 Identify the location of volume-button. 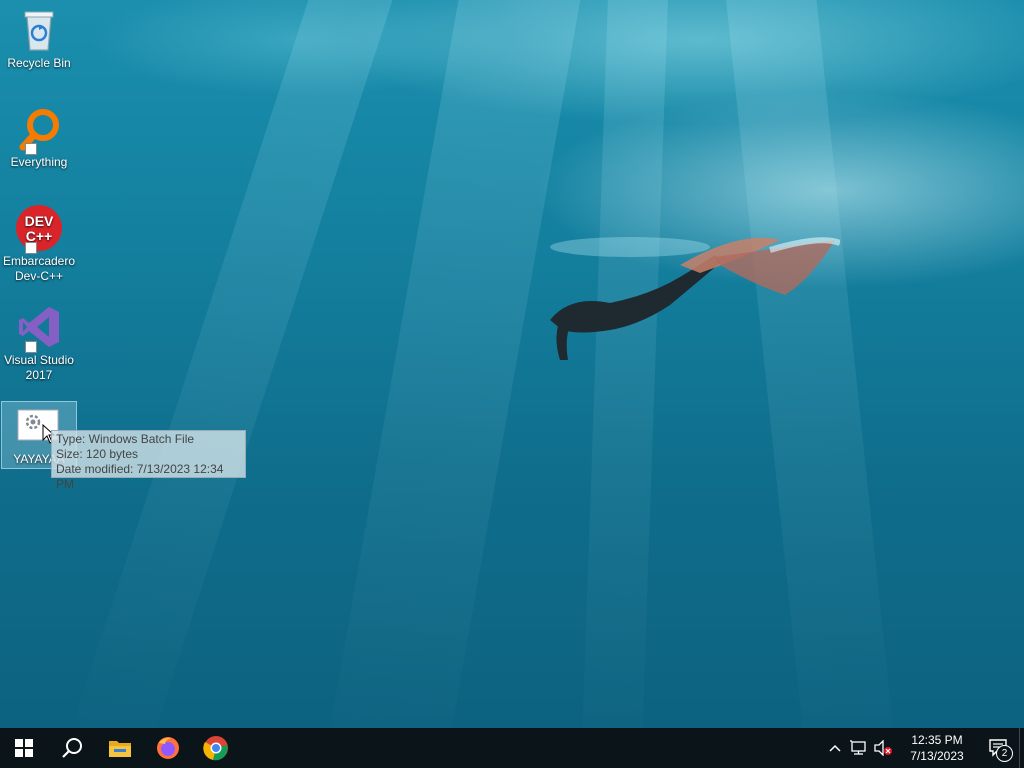
(883, 748).